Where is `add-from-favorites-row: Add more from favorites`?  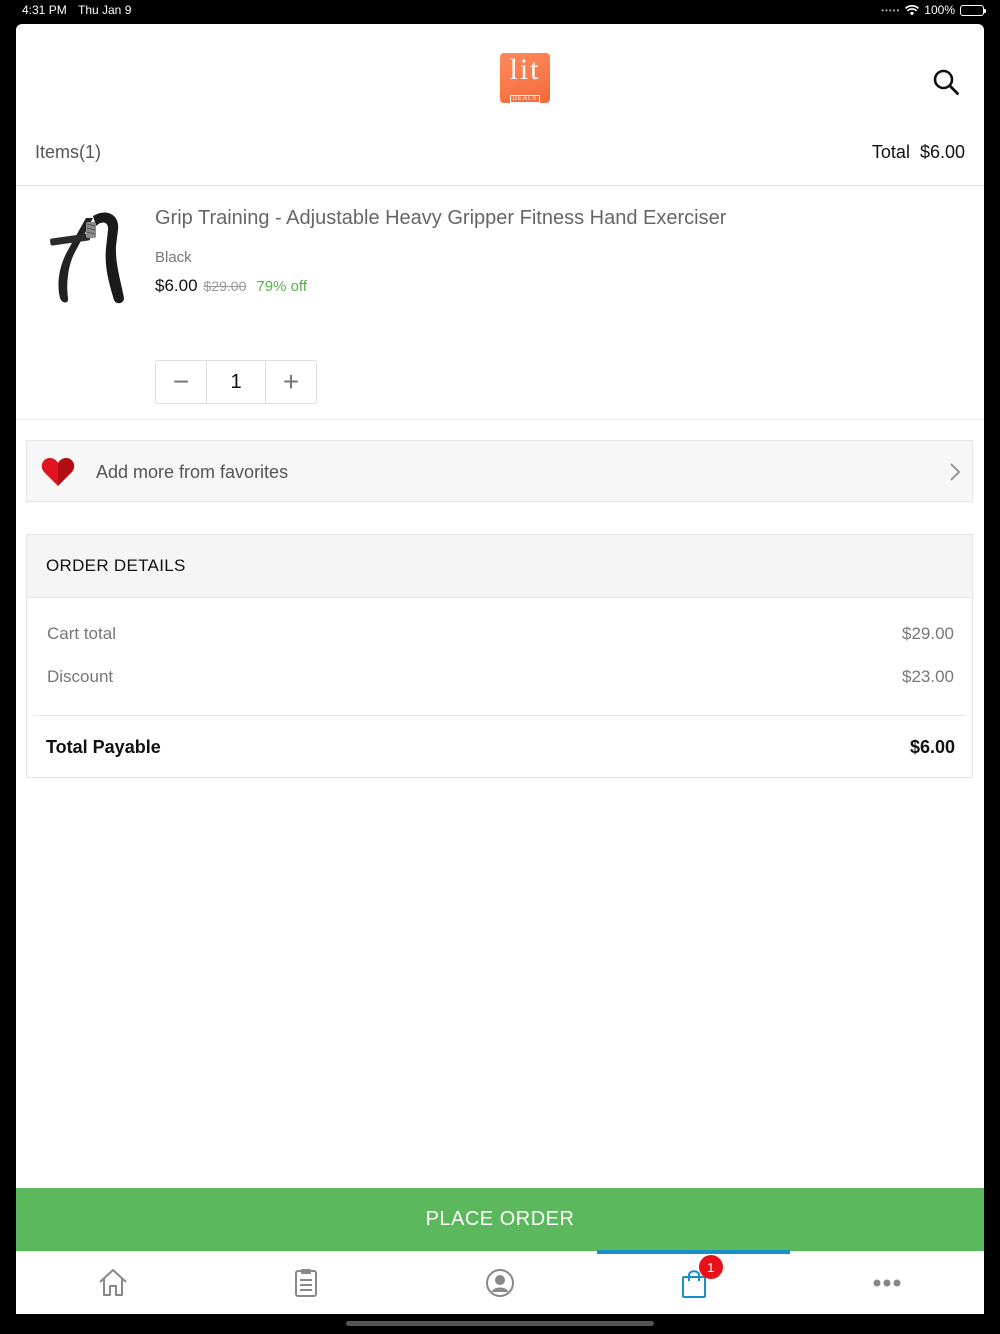
add-from-favorites-row: Add more from favorites is located at coordinates (499, 471).